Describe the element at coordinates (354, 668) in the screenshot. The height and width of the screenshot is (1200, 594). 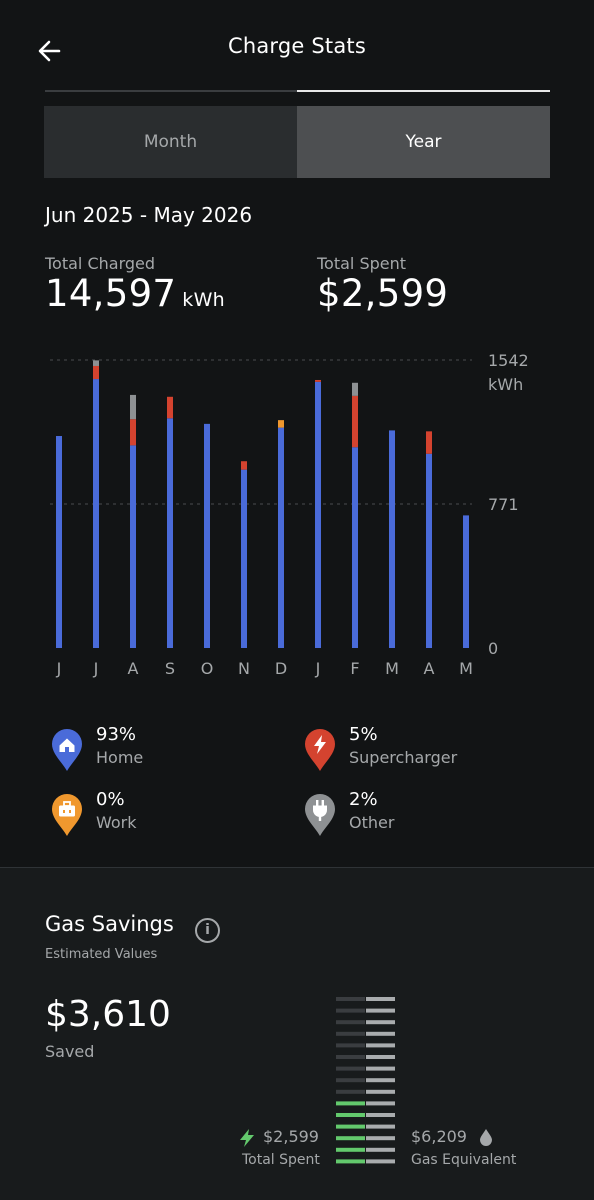
I see `x-tick-label: F` at that location.